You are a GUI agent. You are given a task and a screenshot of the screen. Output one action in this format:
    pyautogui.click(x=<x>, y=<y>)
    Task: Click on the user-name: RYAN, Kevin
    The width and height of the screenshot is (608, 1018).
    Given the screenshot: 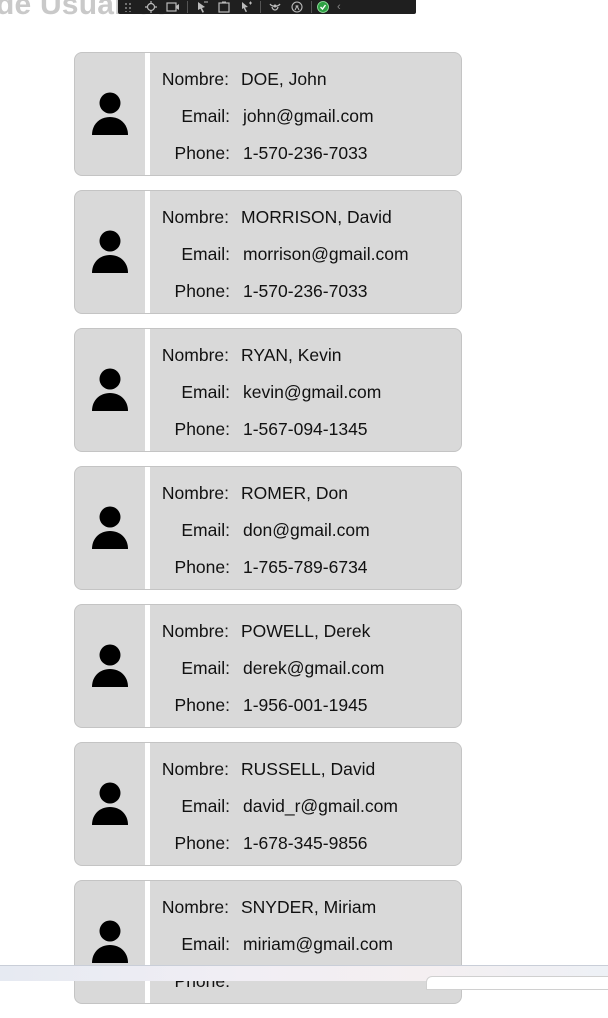 What is the action you would take?
    pyautogui.click(x=291, y=354)
    